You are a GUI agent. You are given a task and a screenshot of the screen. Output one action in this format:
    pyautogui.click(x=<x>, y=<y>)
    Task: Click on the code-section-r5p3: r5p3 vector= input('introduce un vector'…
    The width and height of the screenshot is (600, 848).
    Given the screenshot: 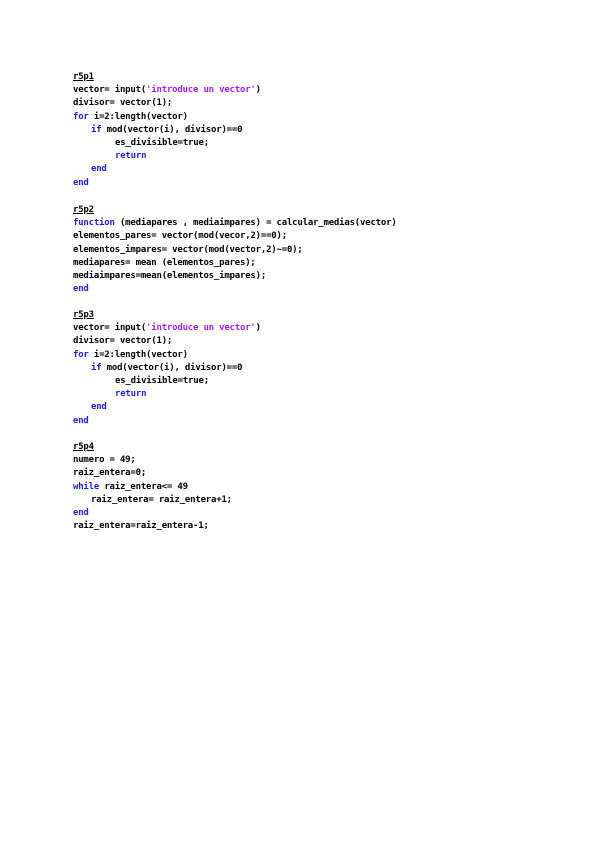 What is the action you would take?
    pyautogui.click(x=167, y=368)
    